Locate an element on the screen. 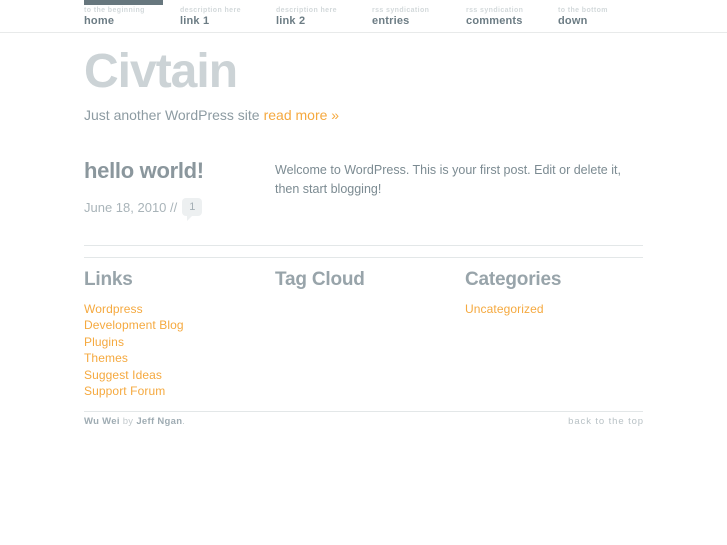  read-more-link: read more » is located at coordinates (301, 115).